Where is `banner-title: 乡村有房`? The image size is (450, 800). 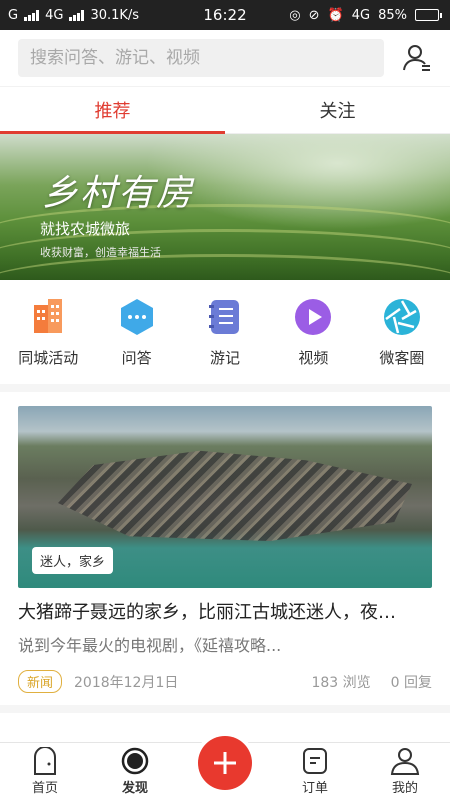
banner-title: 乡村有房 is located at coordinates (118, 193).